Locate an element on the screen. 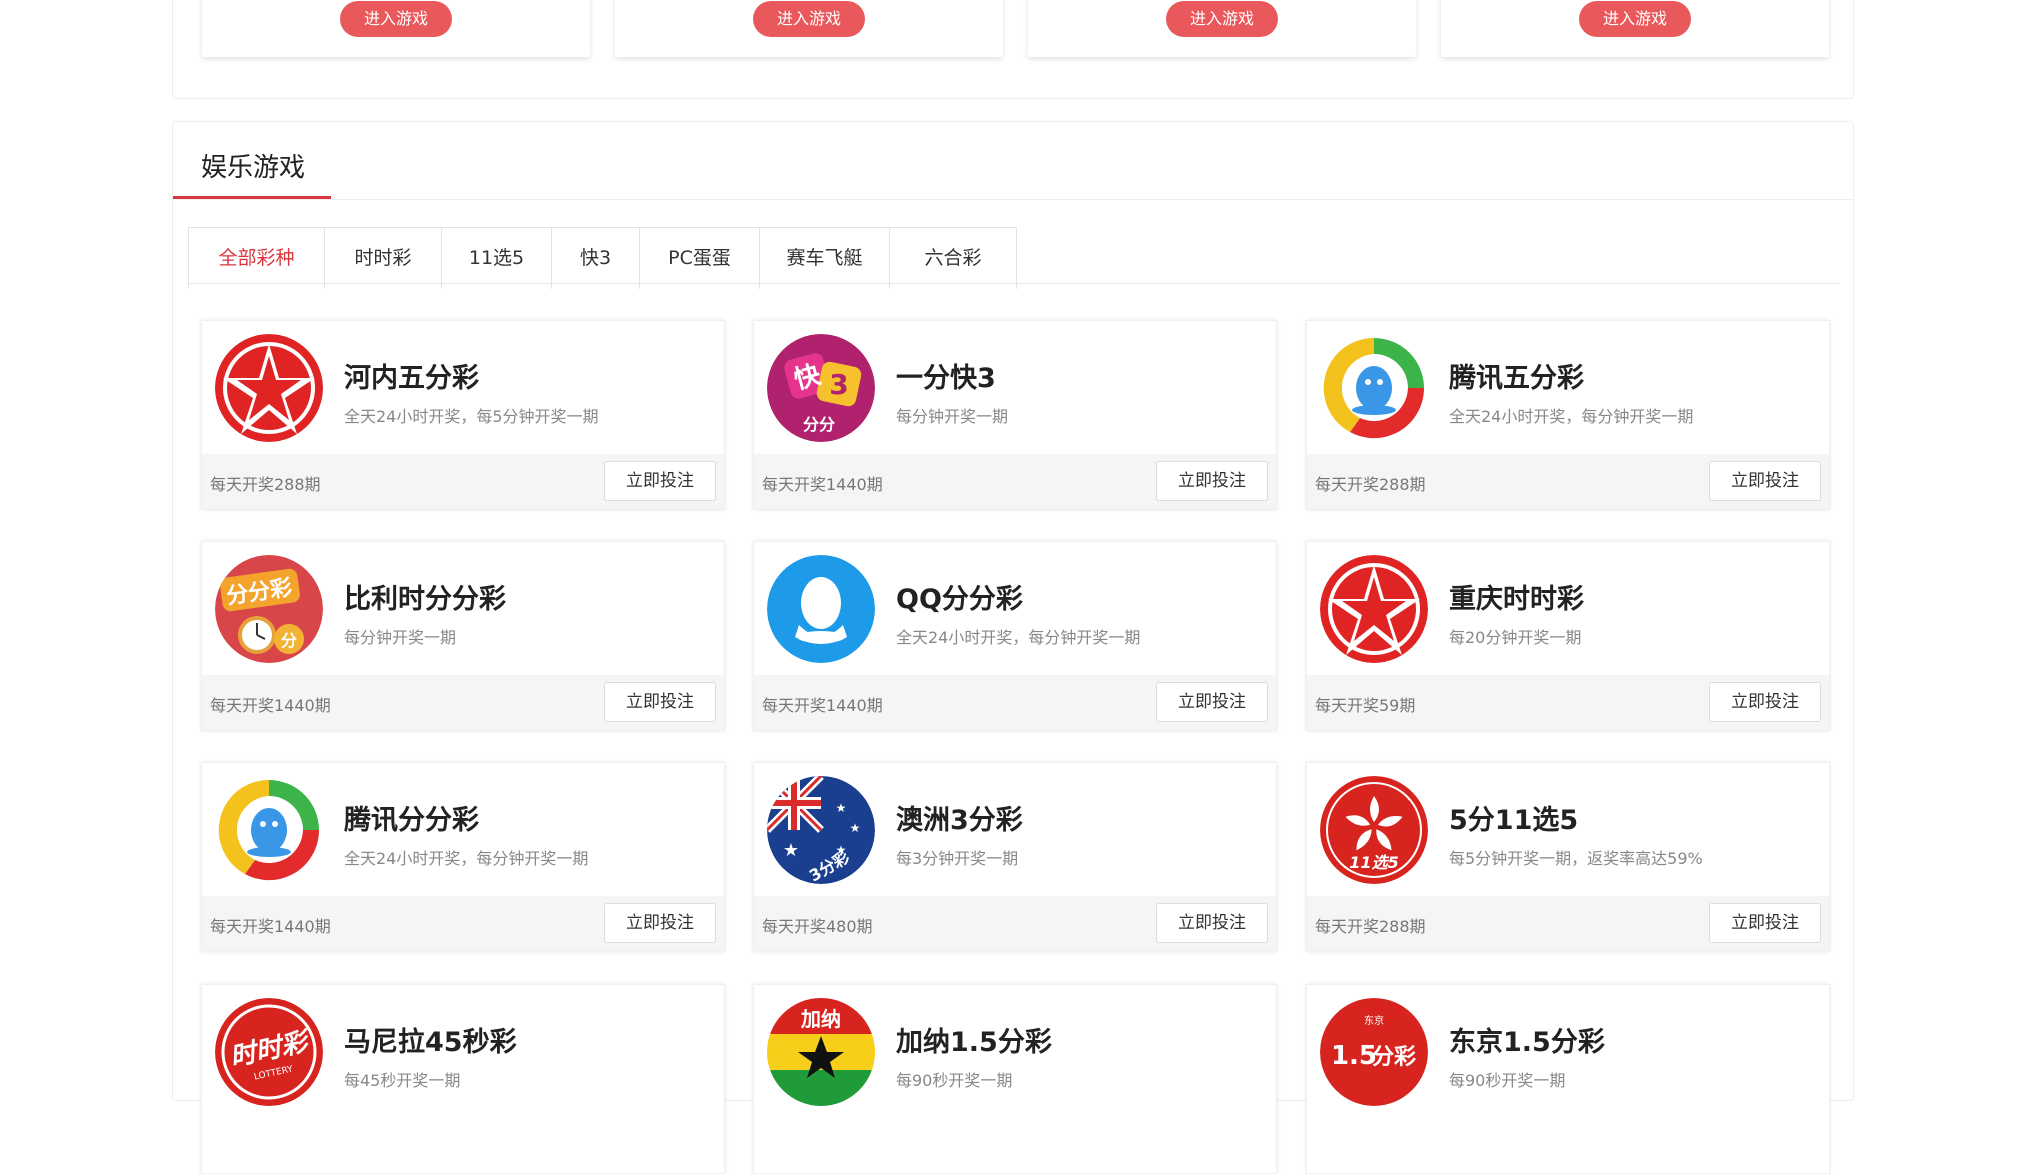 The height and width of the screenshot is (1174, 2018). lottery-tabs: 全部彩种 时时彩 11选5 快3 PC蛋蛋 赛车飞艇 六合彩 is located at coordinates (602, 258).